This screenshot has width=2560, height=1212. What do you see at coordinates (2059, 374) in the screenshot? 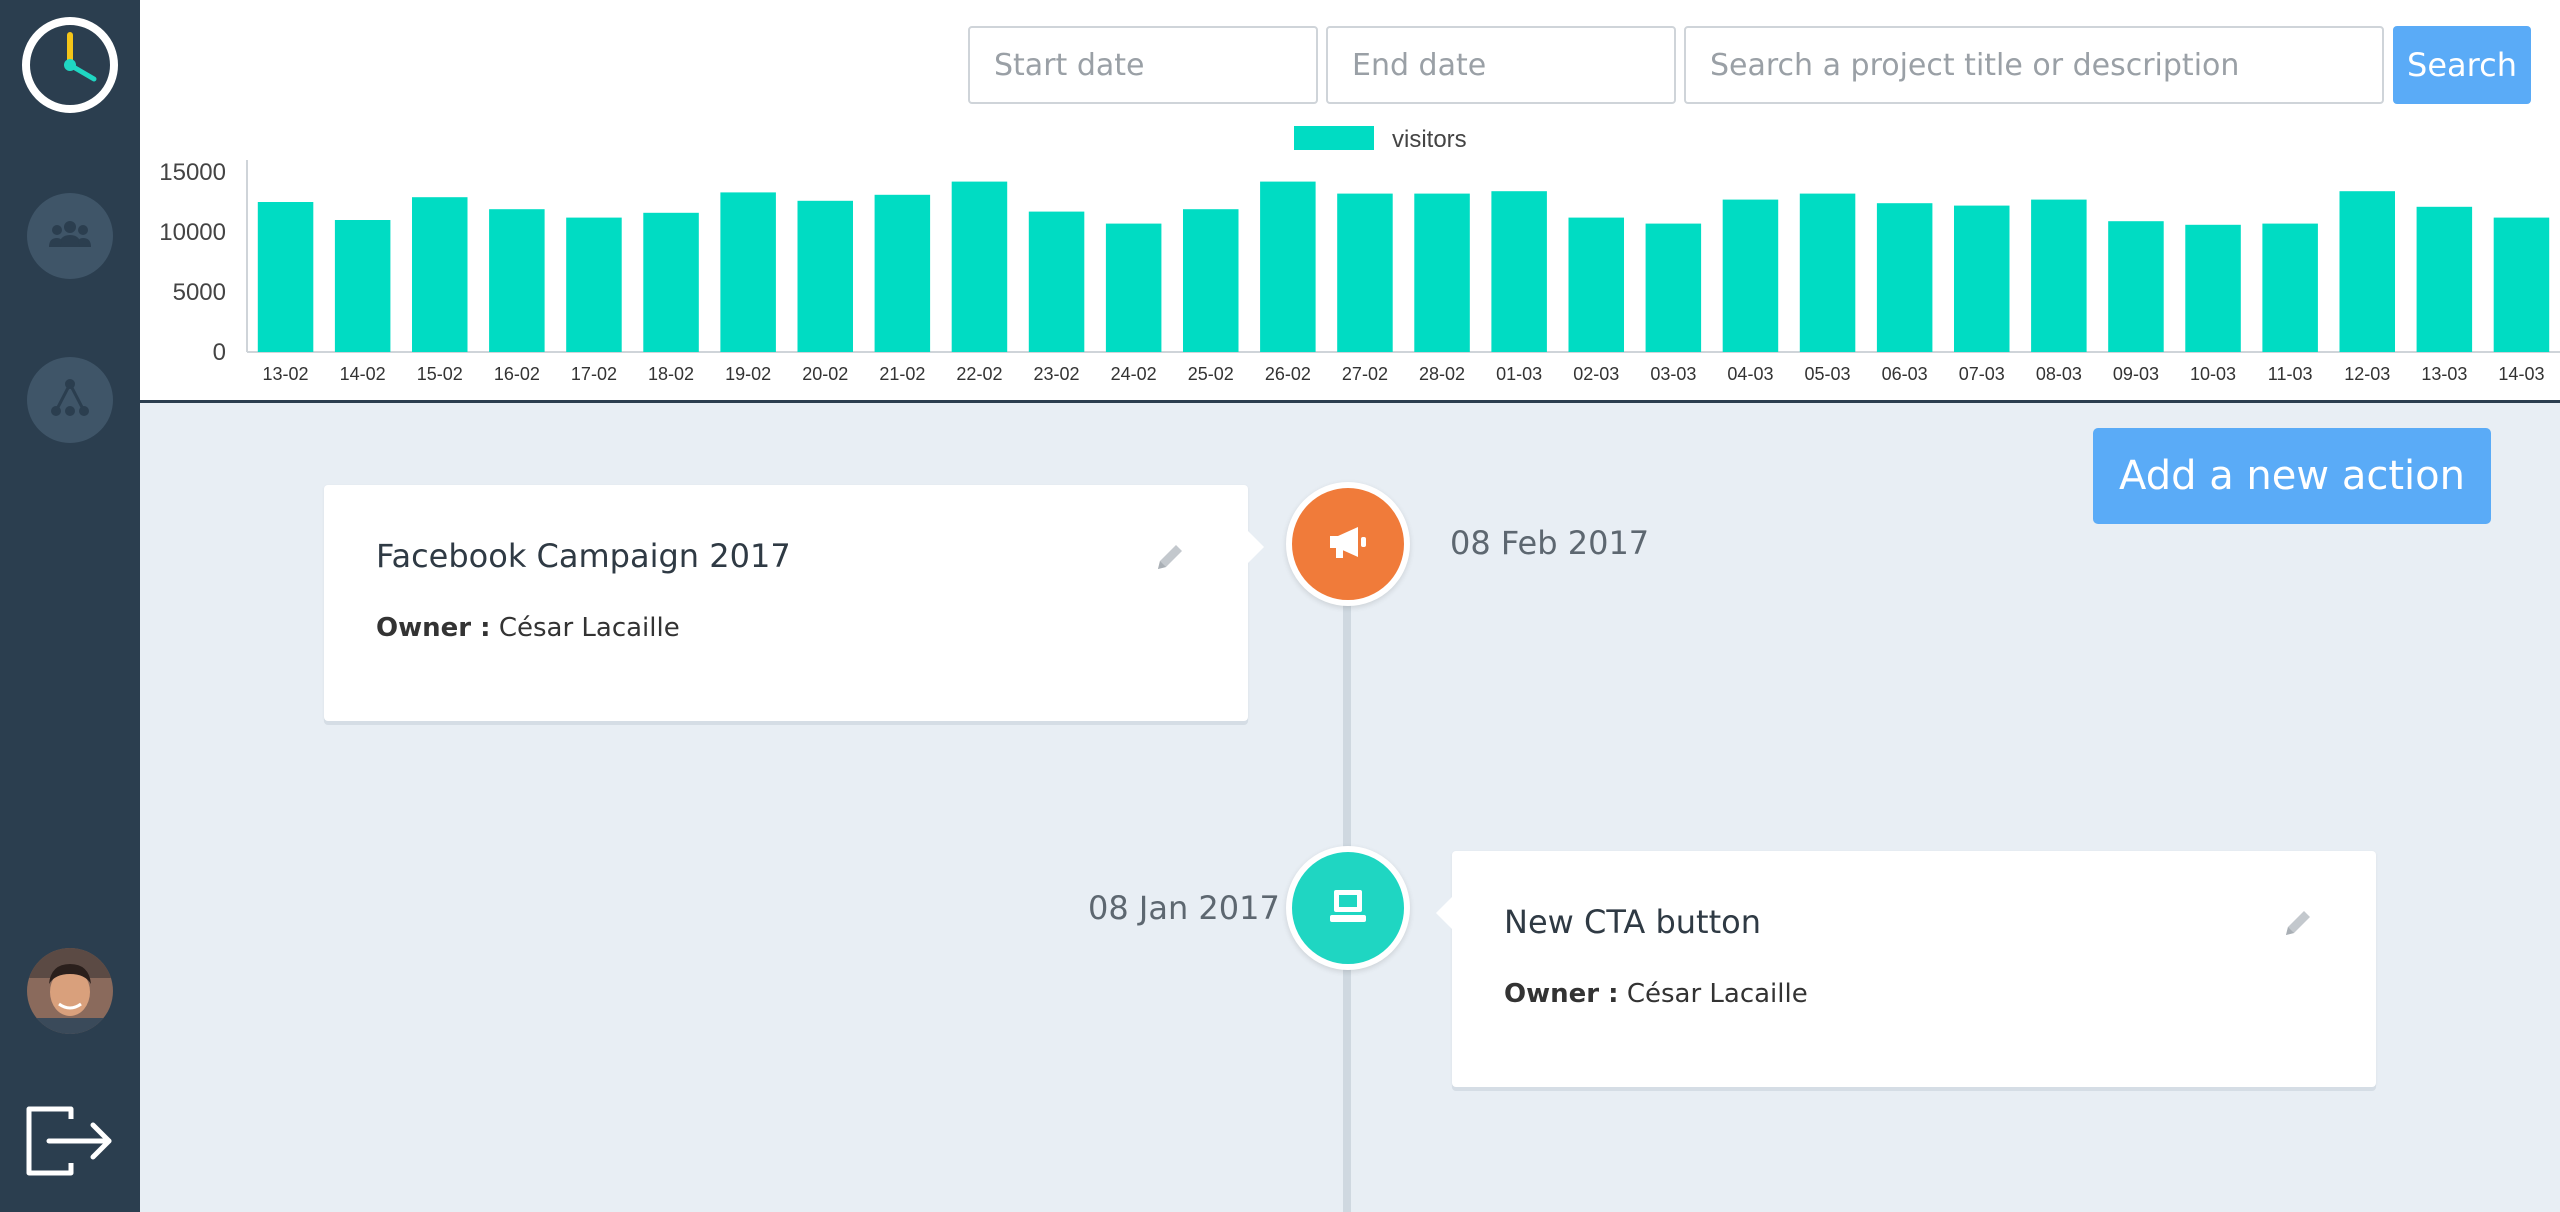
I see `x-tick-label: 08-03` at bounding box center [2059, 374].